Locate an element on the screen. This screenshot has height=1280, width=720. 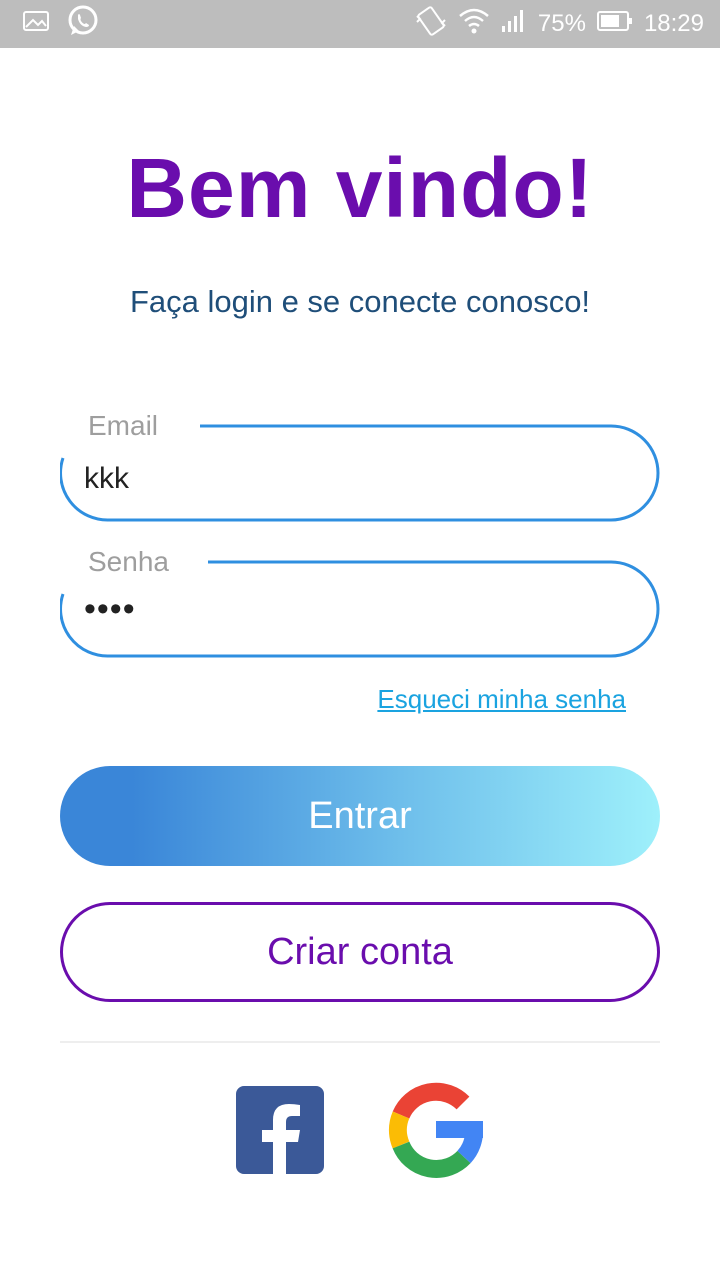
google-icon is located at coordinates (436, 1130).